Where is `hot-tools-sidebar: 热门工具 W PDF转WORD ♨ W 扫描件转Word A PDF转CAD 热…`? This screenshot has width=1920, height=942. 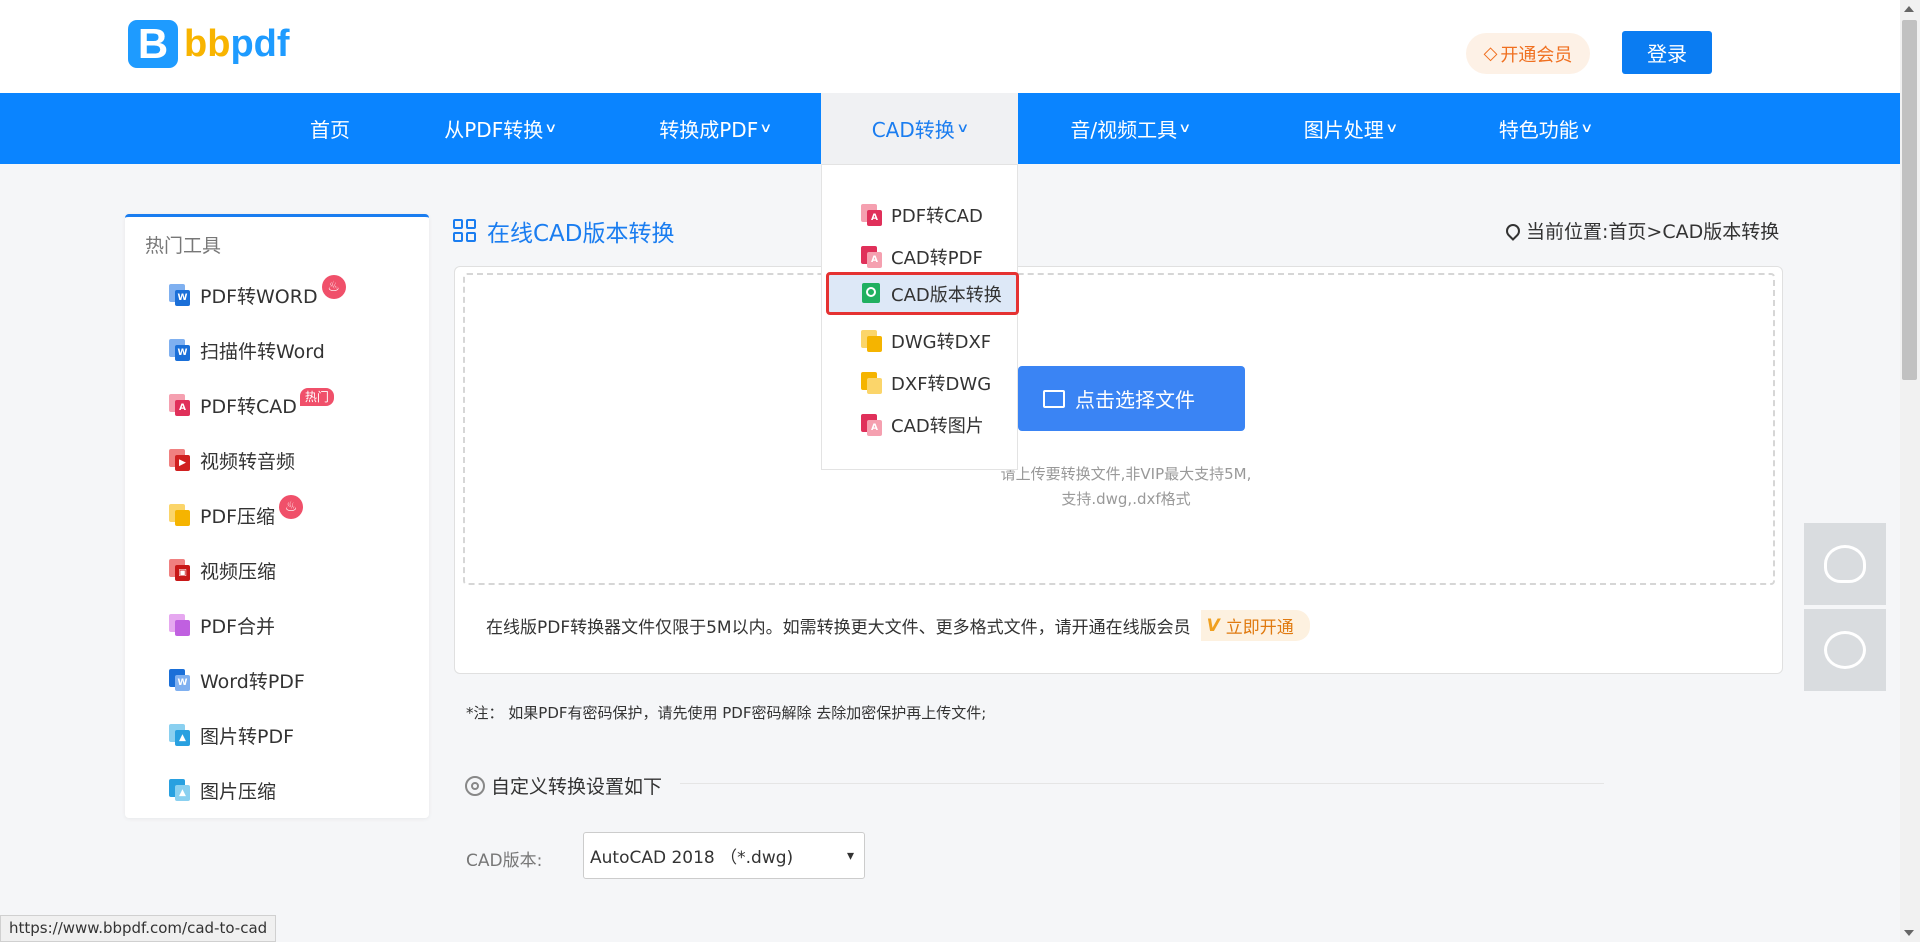 hot-tools-sidebar: 热门工具 W PDF转WORD ♨ W 扫描件转Word A PDF转CAD 热… is located at coordinates (277, 516).